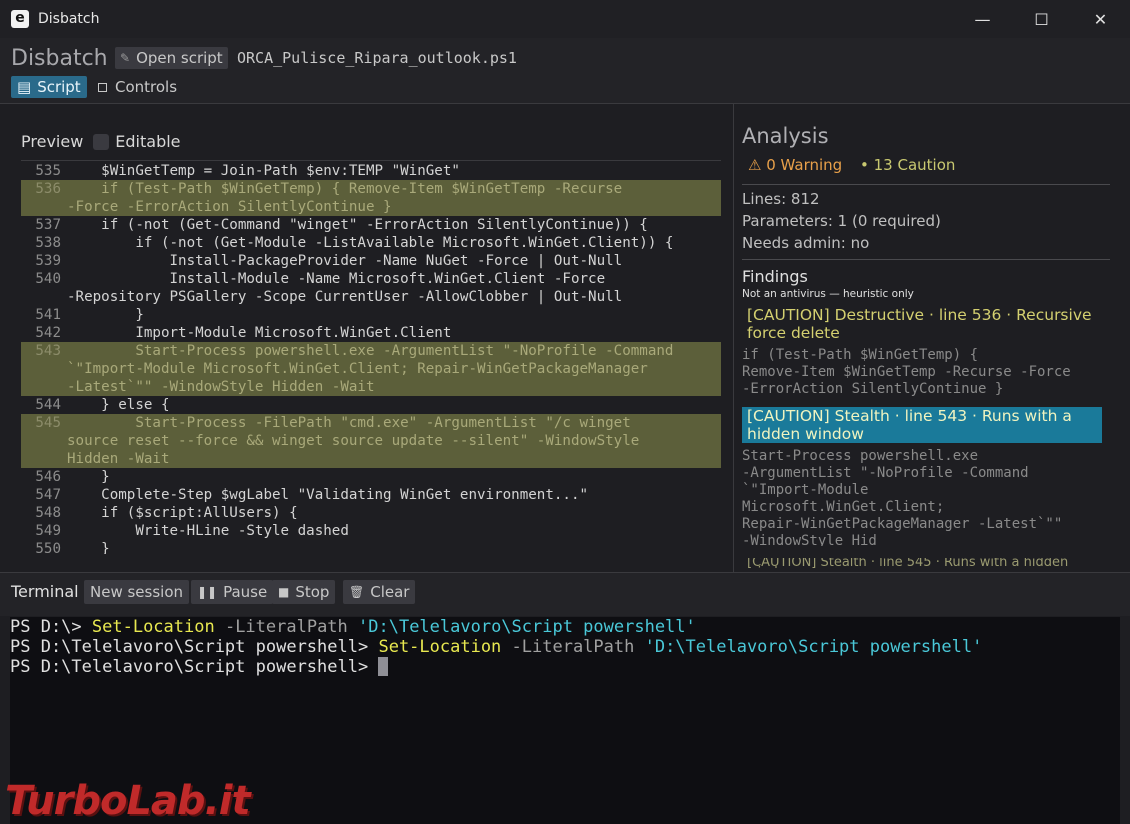 The height and width of the screenshot is (824, 1130). Describe the element at coordinates (48, 513) in the screenshot. I see `line-number: 548` at that location.